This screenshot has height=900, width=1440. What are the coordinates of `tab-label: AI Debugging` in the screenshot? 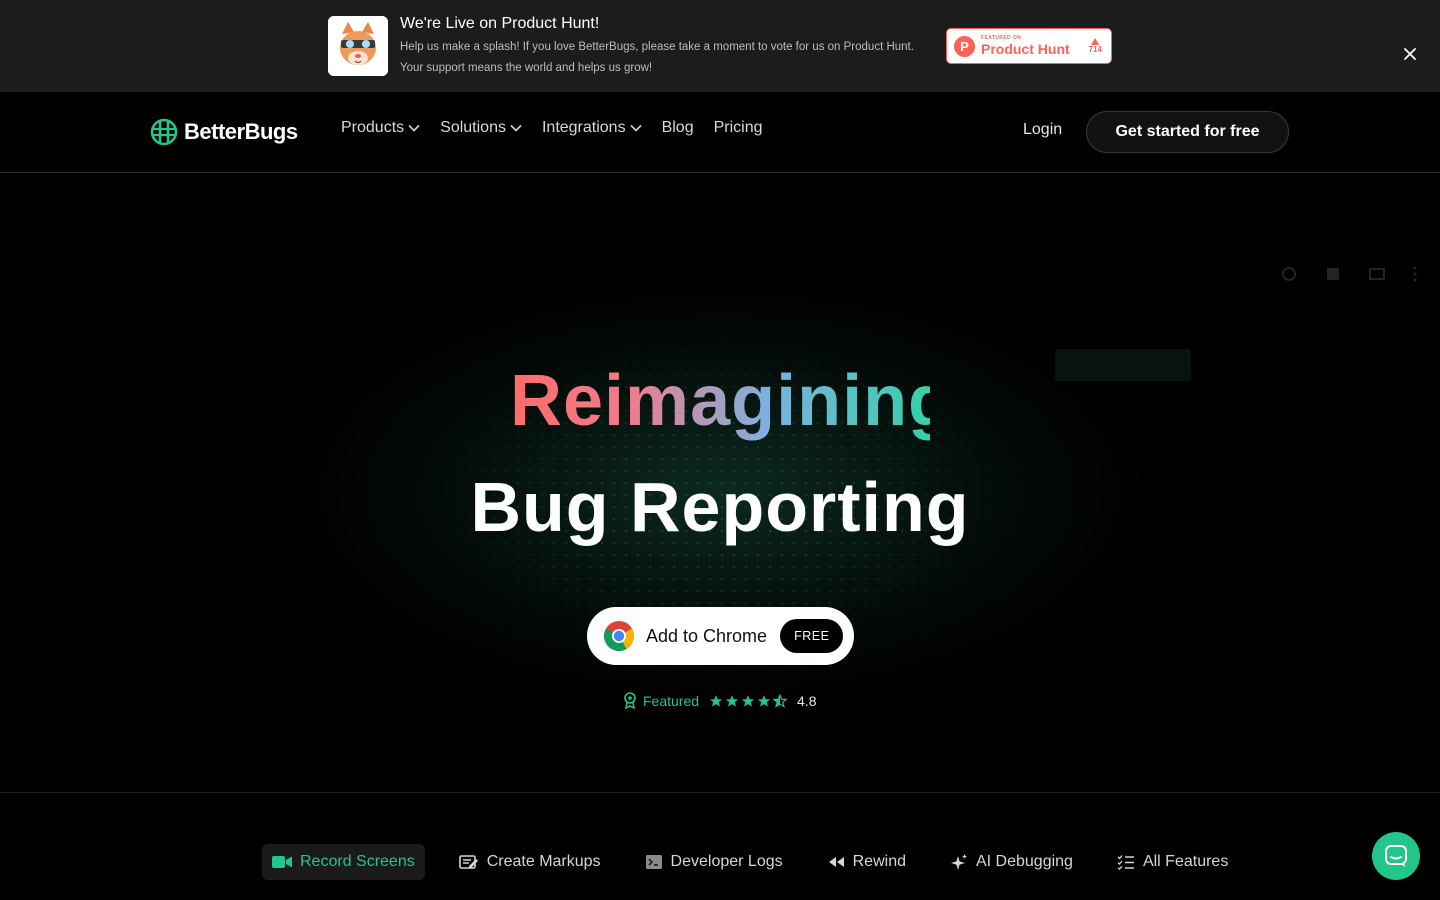 It's located at (1024, 861).